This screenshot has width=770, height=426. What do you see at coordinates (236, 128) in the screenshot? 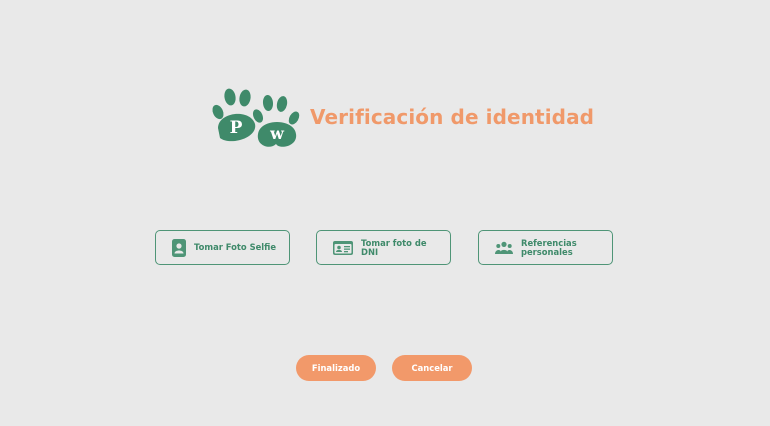
I see `svg-text: P` at bounding box center [236, 128].